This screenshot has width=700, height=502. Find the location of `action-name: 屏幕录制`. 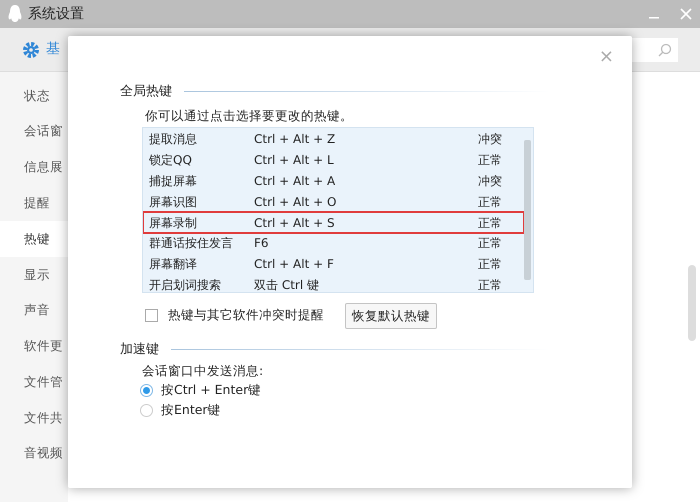

action-name: 屏幕录制 is located at coordinates (173, 223).